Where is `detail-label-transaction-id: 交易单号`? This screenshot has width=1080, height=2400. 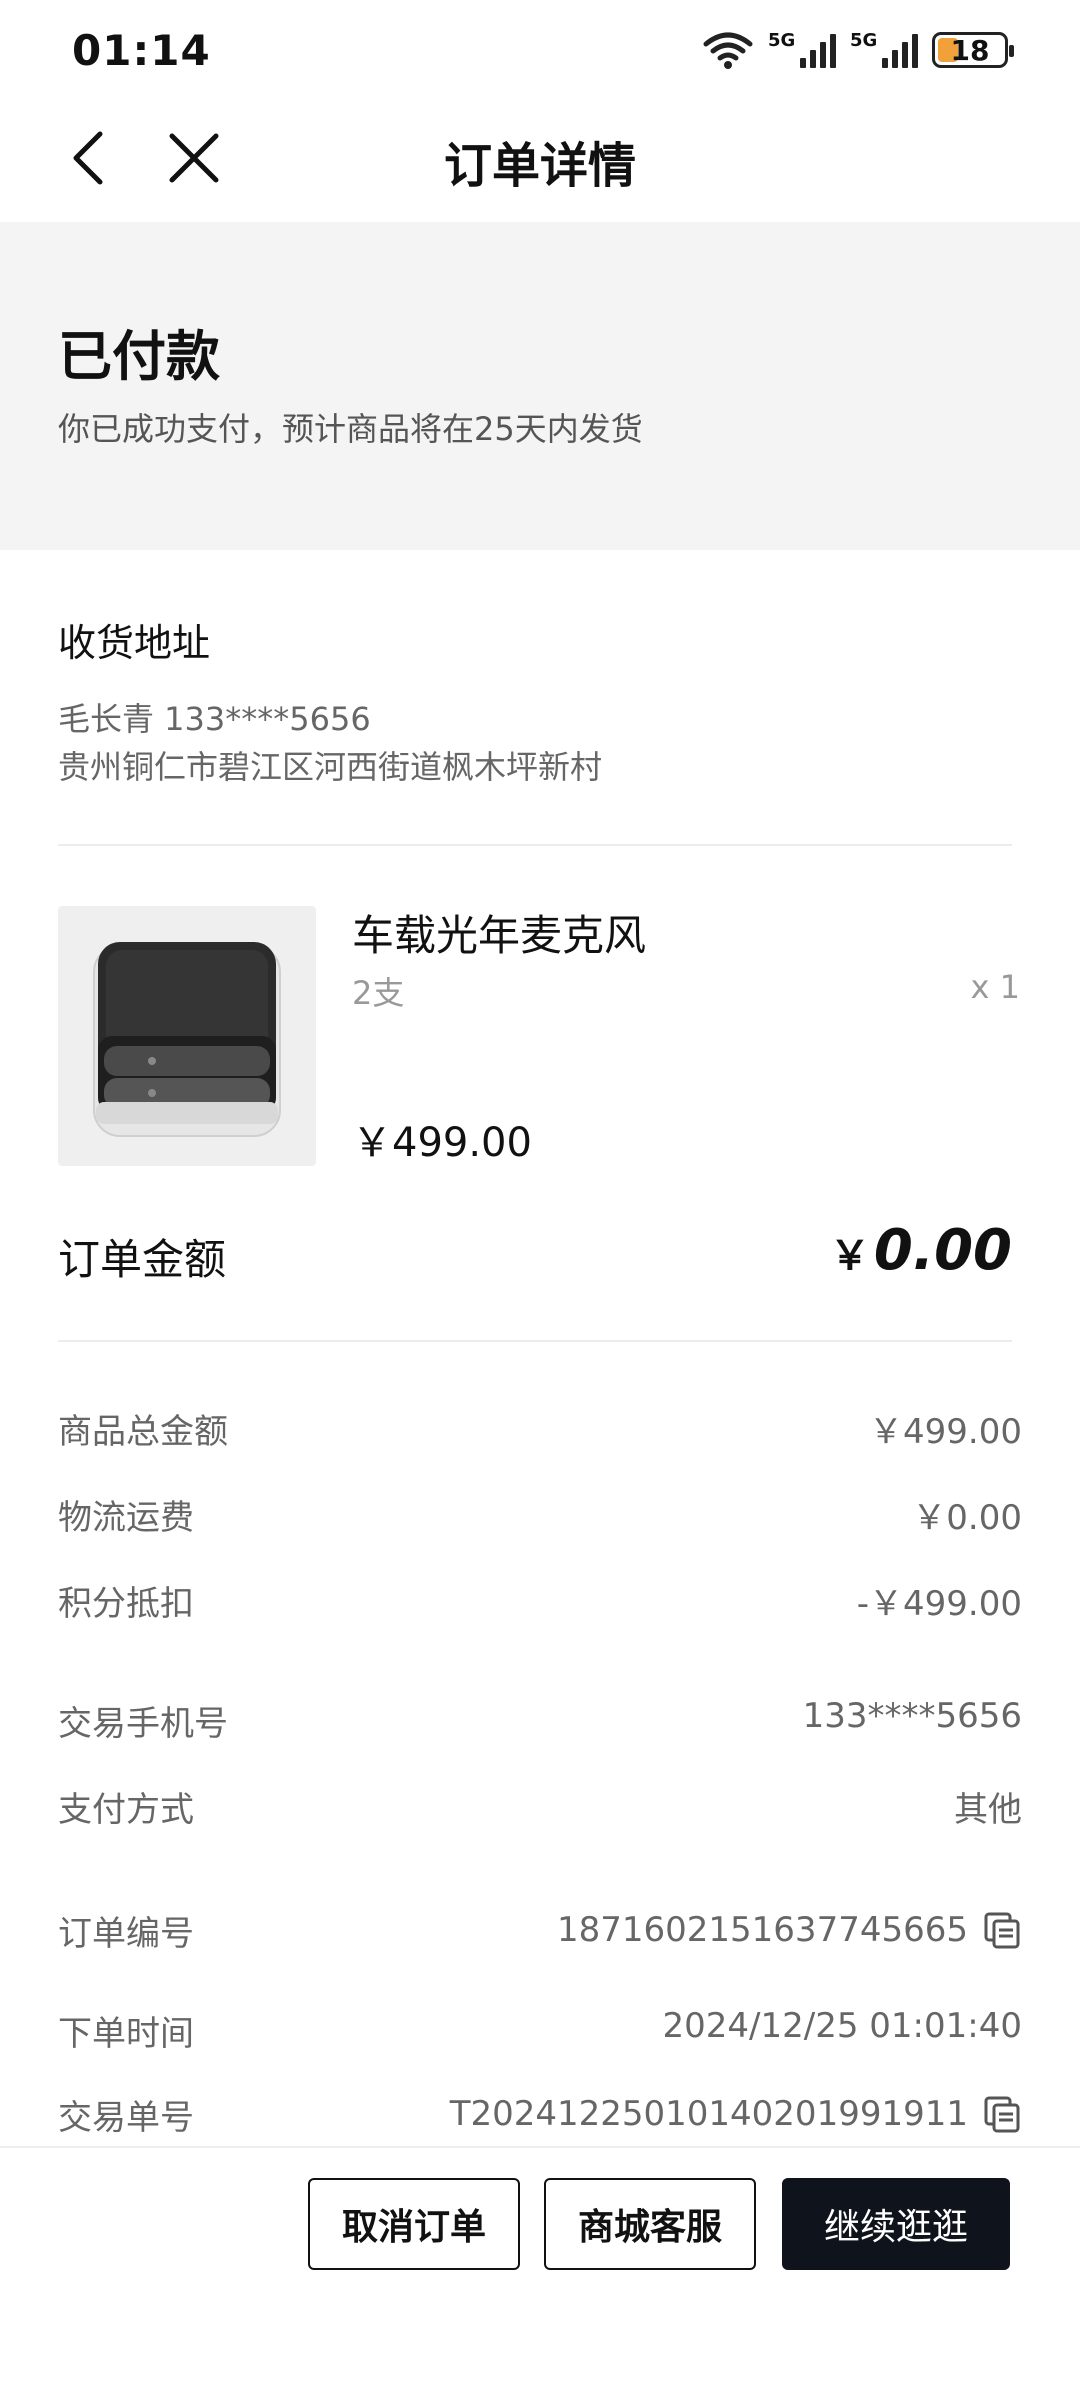 detail-label-transaction-id: 交易单号 is located at coordinates (126, 2118).